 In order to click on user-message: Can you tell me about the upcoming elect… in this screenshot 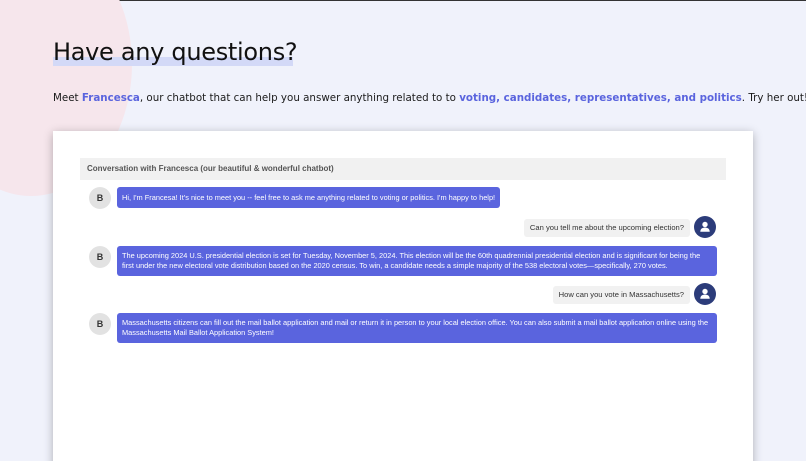, I will do `click(606, 228)`.